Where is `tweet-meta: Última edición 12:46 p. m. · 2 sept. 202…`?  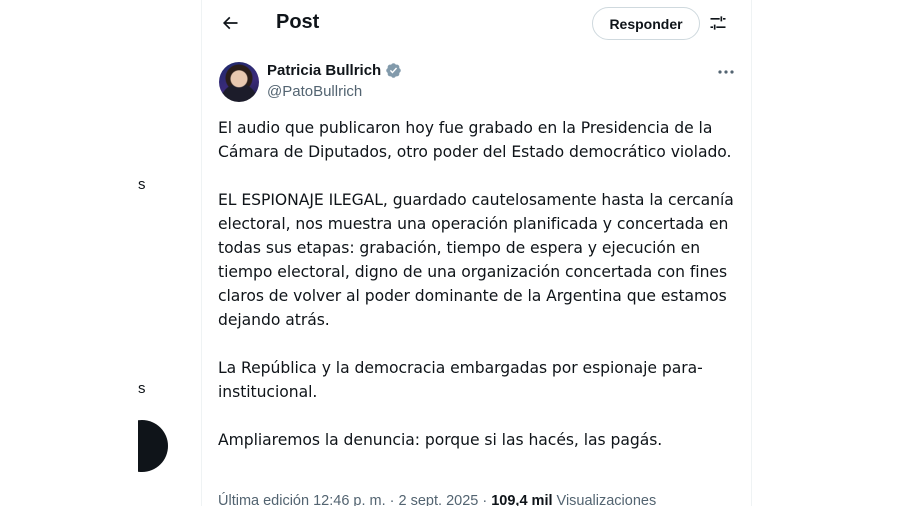 tweet-meta: Última edición 12:46 p. m. · 2 sept. 202… is located at coordinates (437, 499).